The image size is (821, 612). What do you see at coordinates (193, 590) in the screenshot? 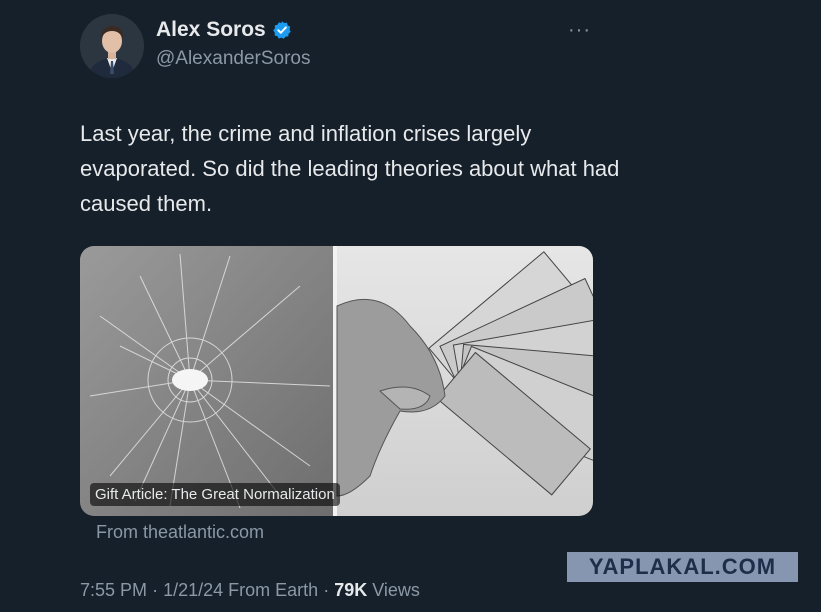
I see `tweet-date: 1/21/24` at bounding box center [193, 590].